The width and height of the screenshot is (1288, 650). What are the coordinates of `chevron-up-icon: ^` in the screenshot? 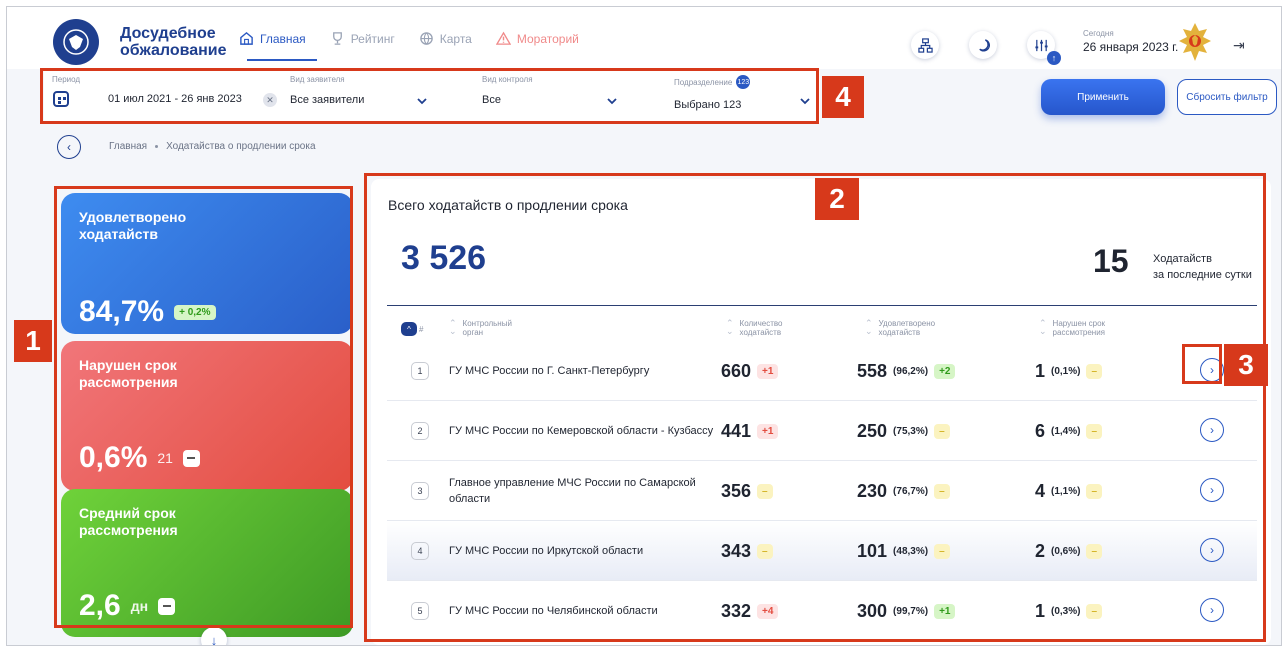 It's located at (409, 329).